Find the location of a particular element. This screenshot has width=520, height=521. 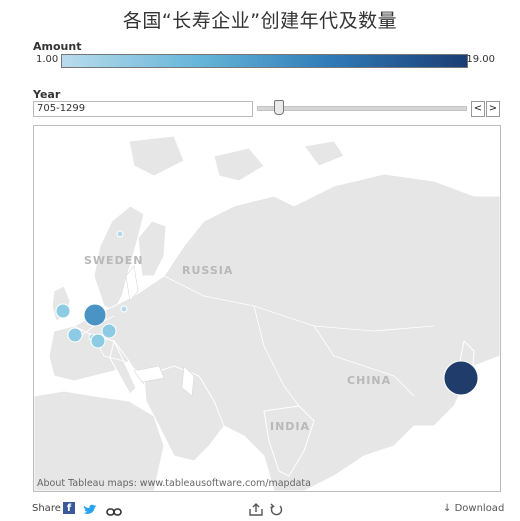

download-icon: ↓ is located at coordinates (447, 508).